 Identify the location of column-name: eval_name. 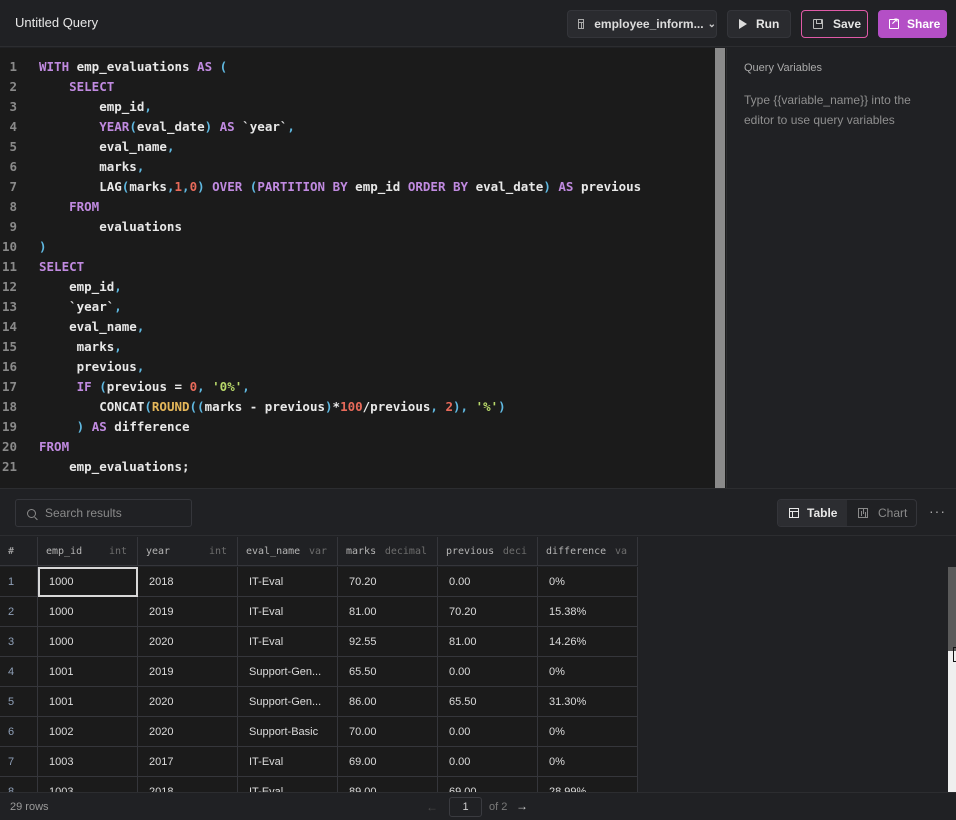
(273, 551).